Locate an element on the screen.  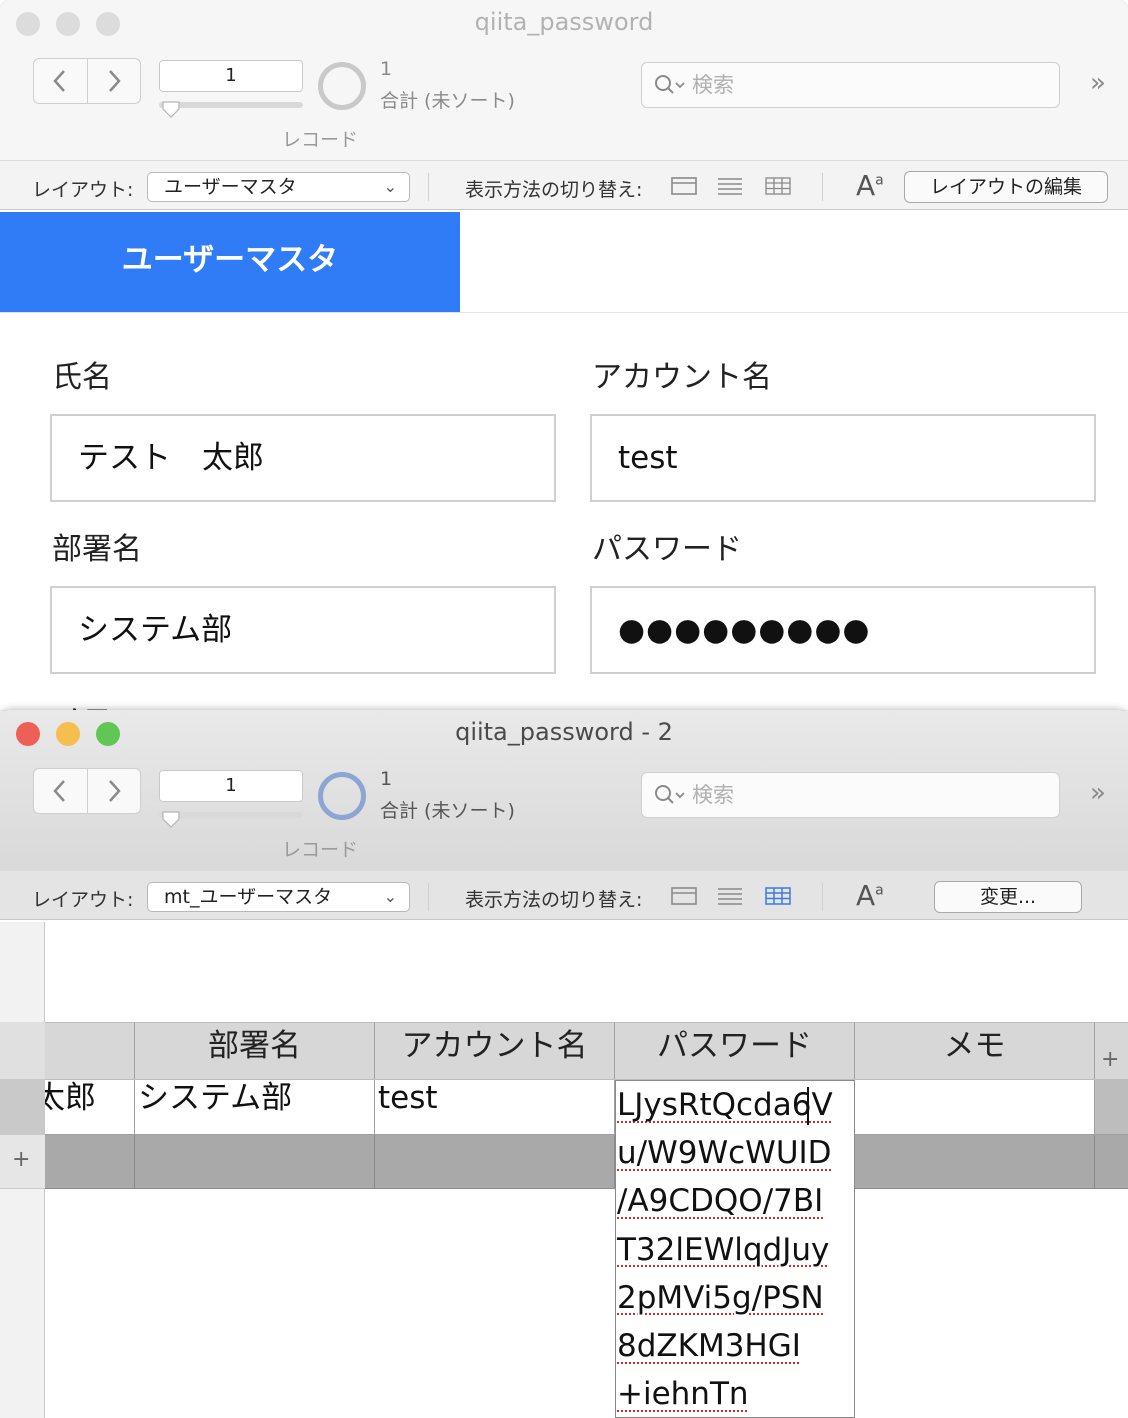
cell-name: 太郎 is located at coordinates (90, 1107).